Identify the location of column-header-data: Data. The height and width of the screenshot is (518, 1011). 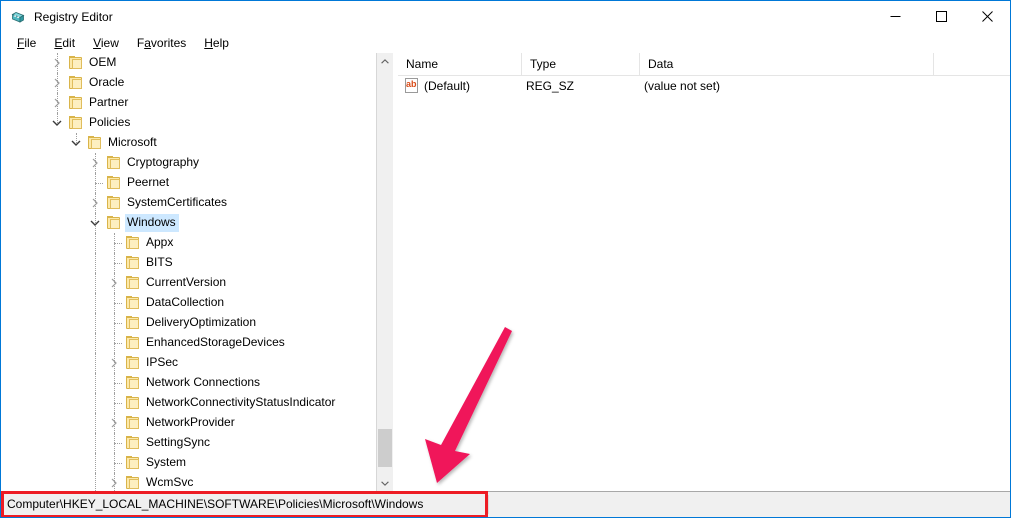
(787, 64).